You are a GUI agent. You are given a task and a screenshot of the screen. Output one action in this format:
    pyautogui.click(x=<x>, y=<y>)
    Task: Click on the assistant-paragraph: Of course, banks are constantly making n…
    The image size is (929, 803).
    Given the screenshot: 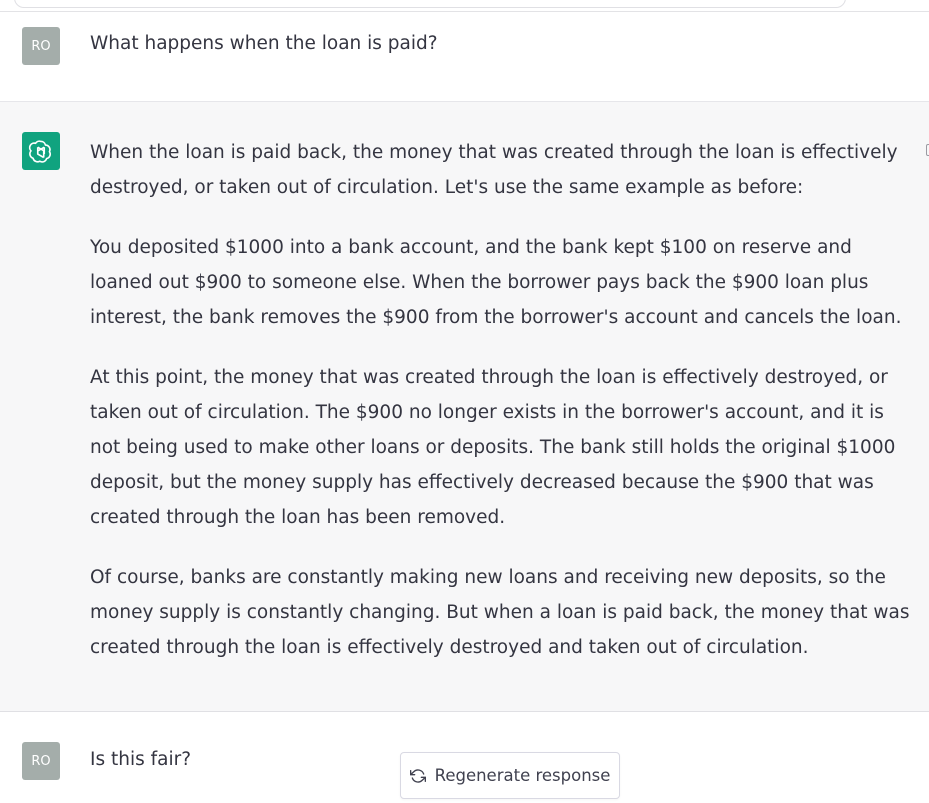 What is the action you would take?
    pyautogui.click(x=500, y=612)
    